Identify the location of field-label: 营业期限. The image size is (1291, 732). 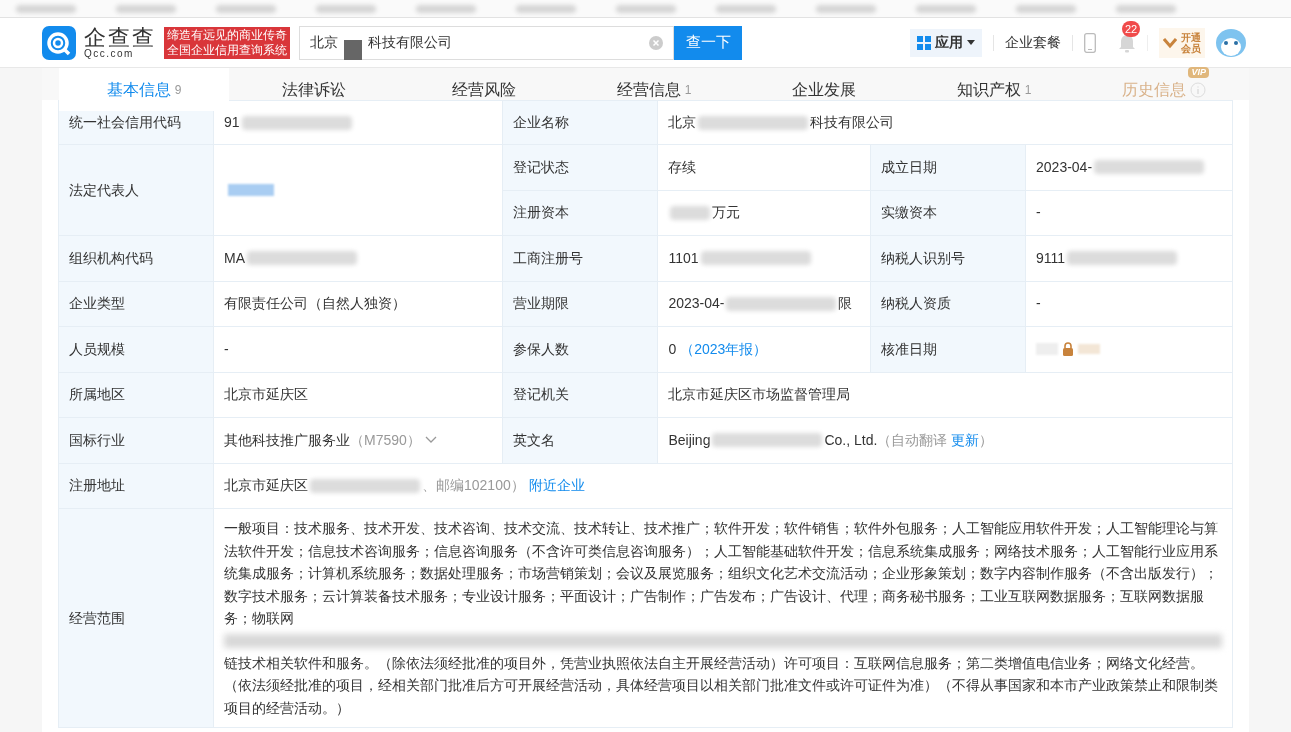
(541, 303).